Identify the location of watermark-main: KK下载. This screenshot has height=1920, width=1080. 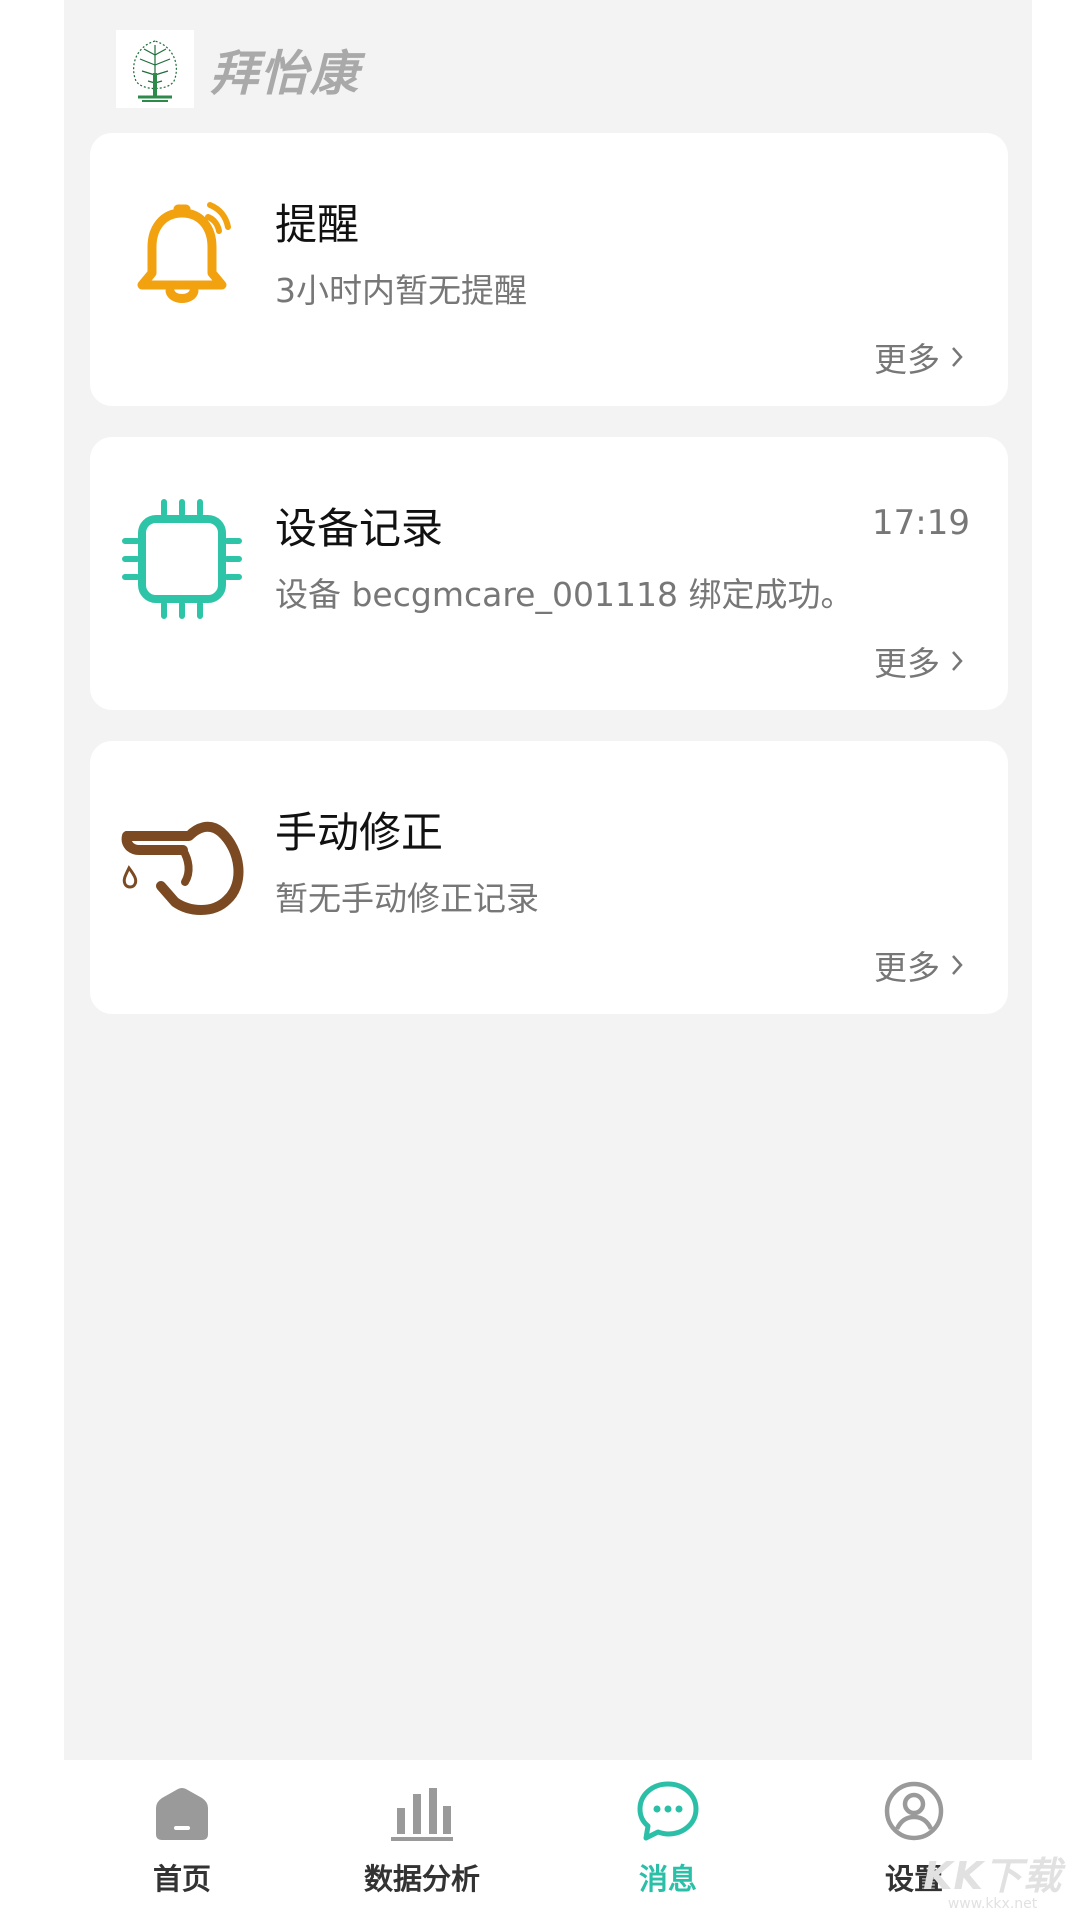
(992, 1876).